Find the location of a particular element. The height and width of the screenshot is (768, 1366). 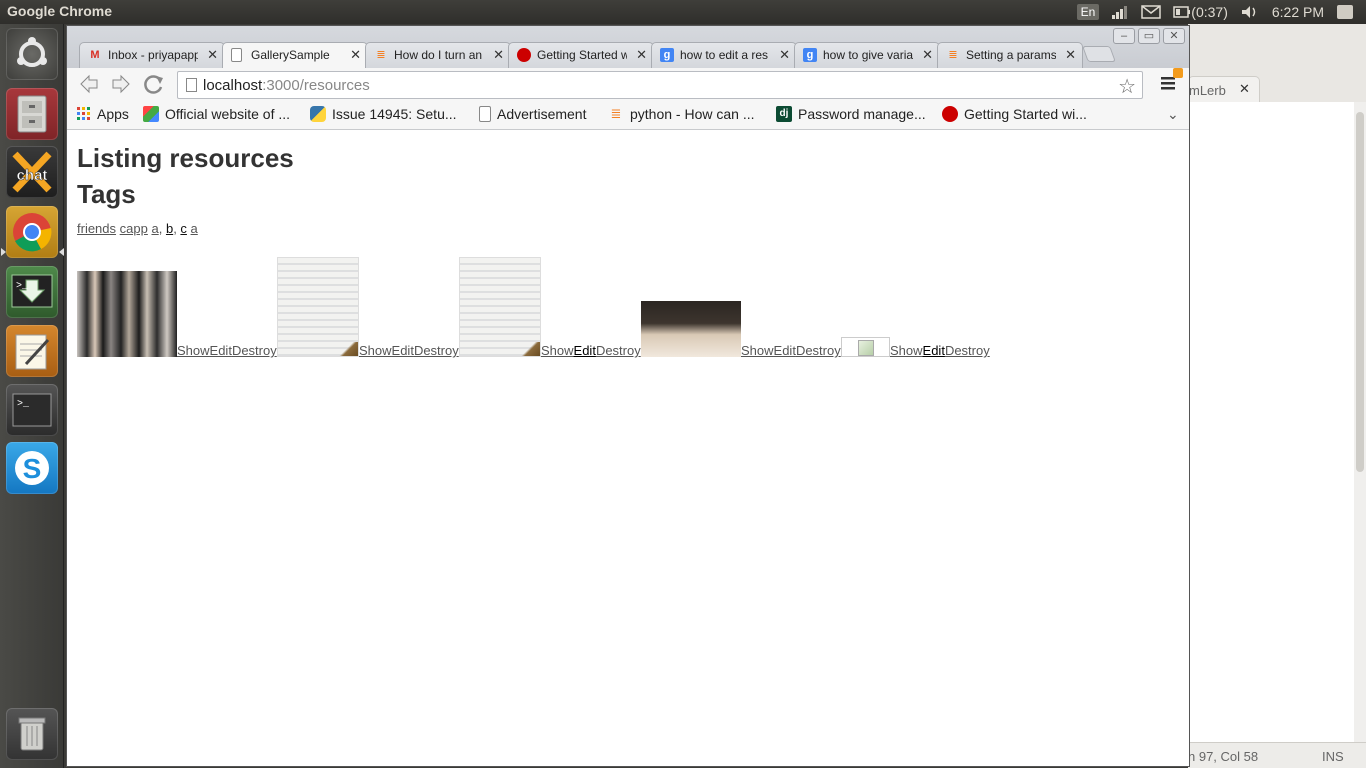

dash-home-button is located at coordinates (32, 54).